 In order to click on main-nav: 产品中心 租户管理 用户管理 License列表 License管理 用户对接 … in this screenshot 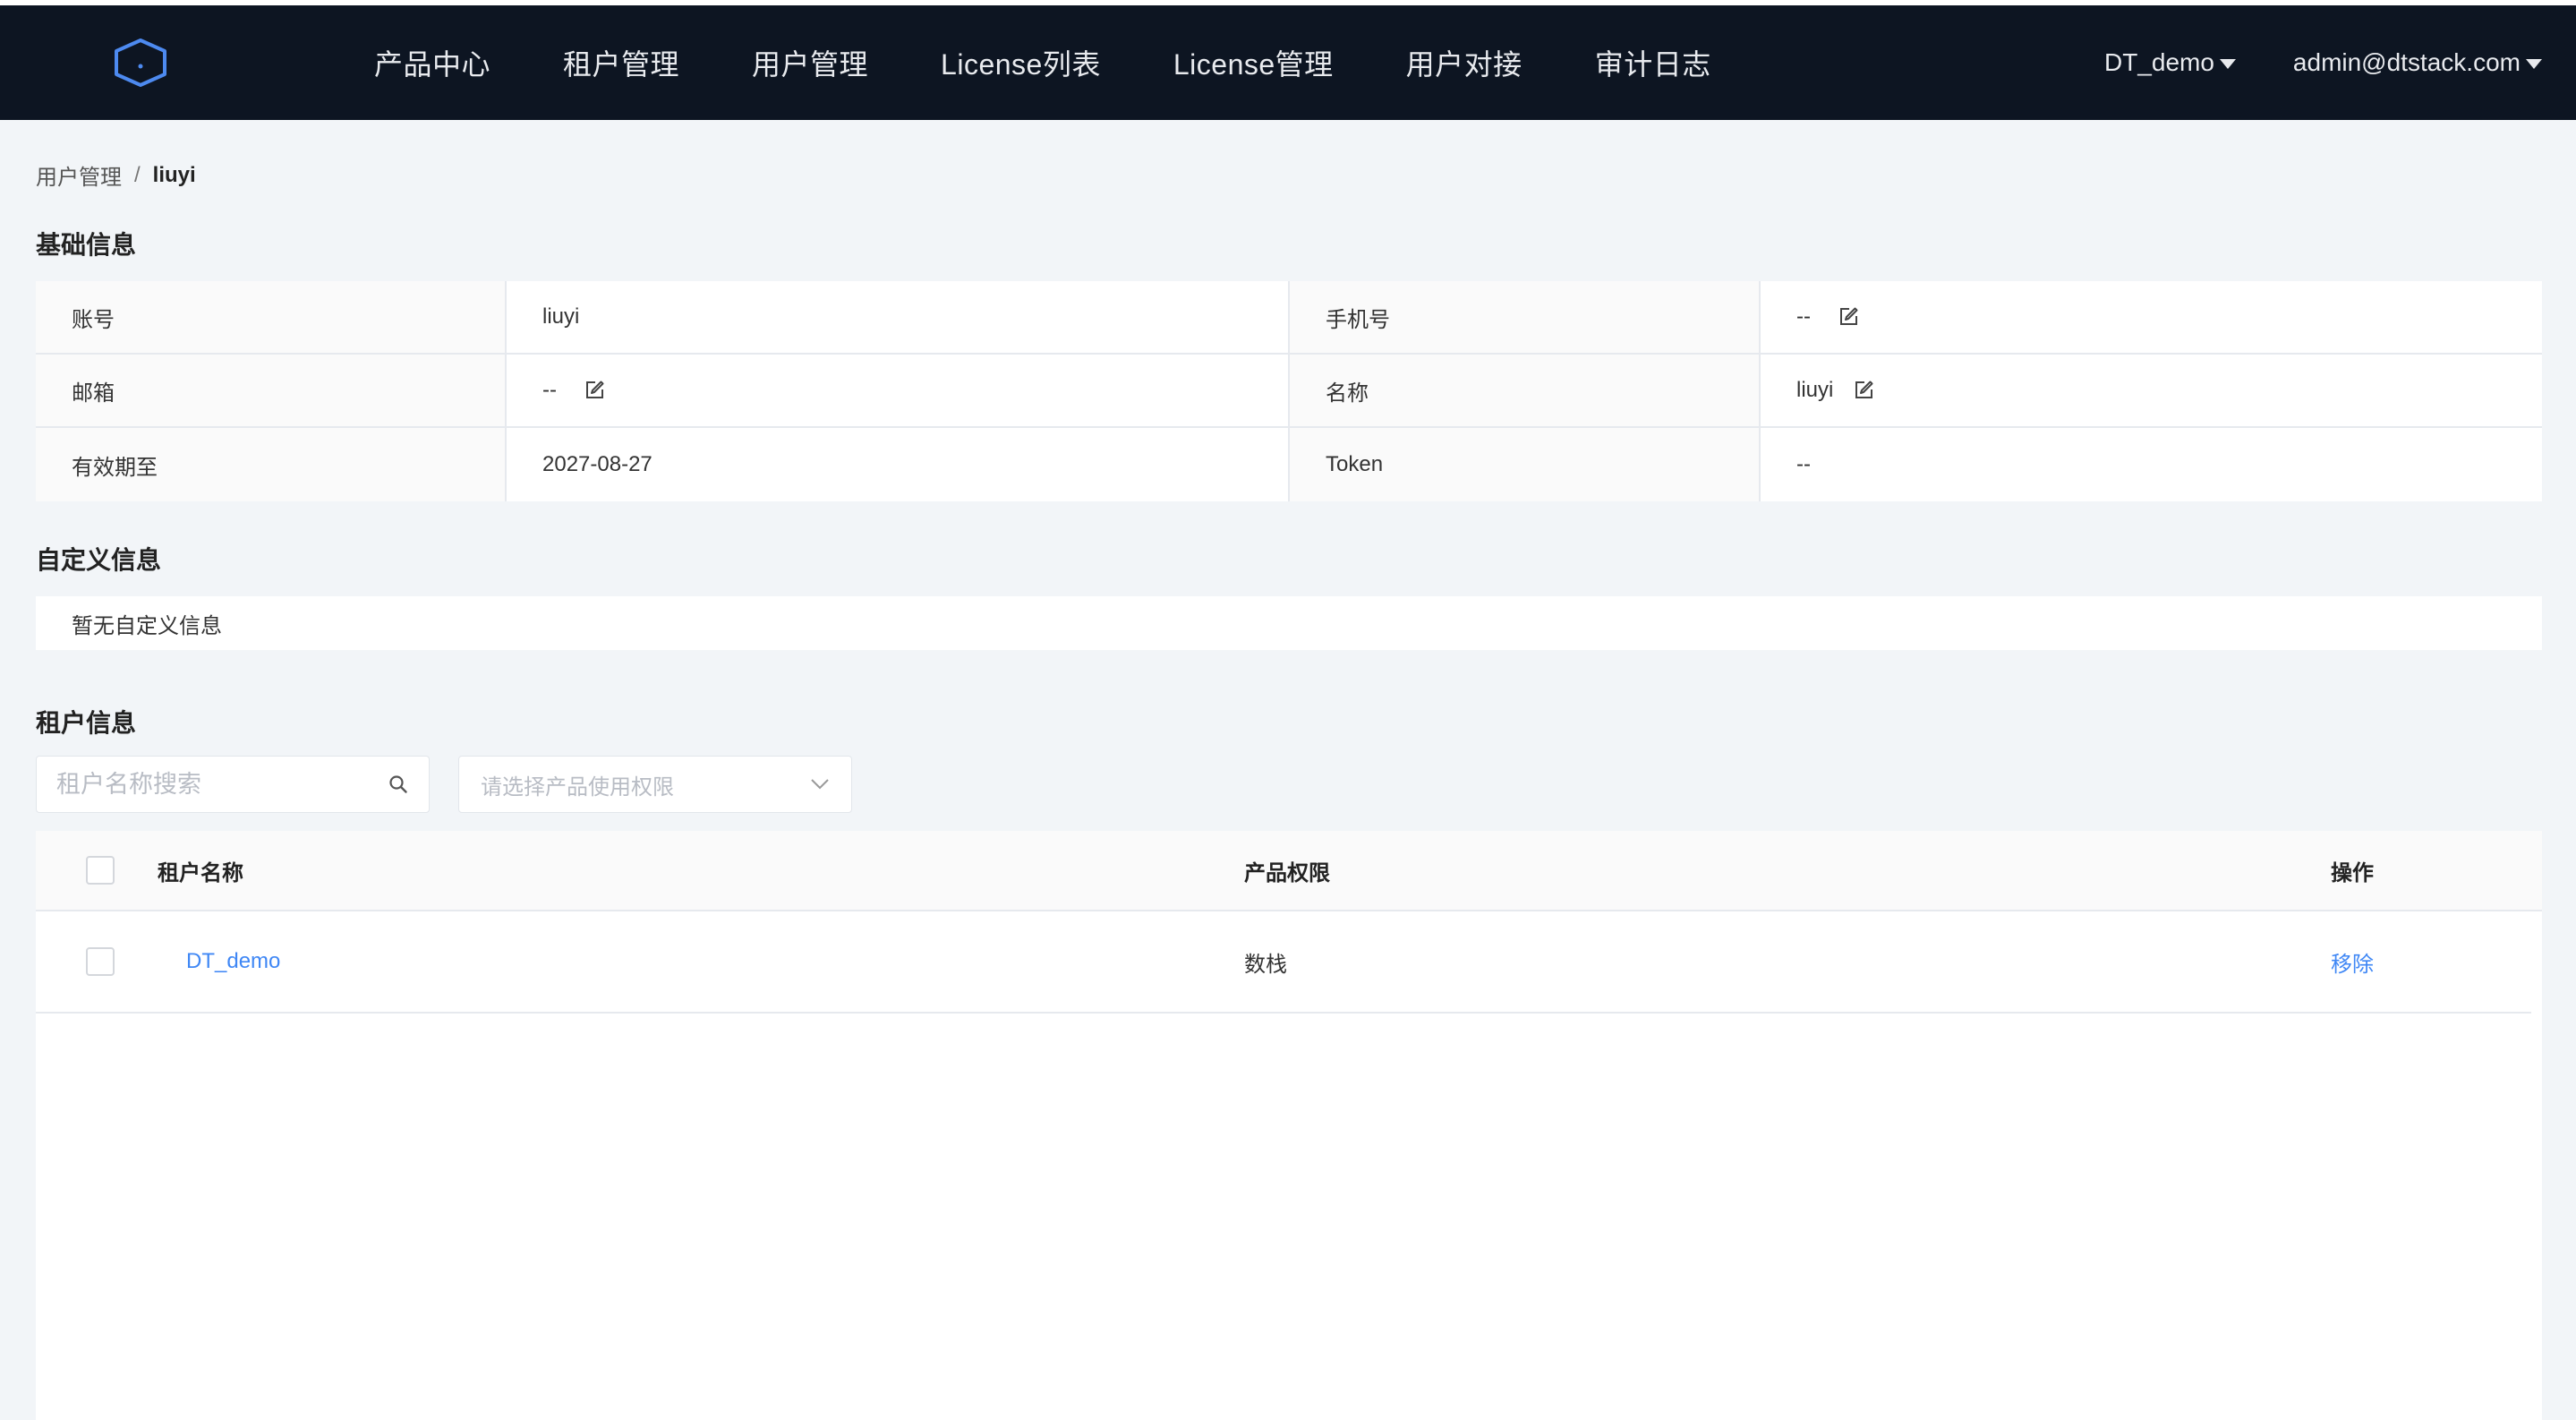, I will do `click(1079, 63)`.